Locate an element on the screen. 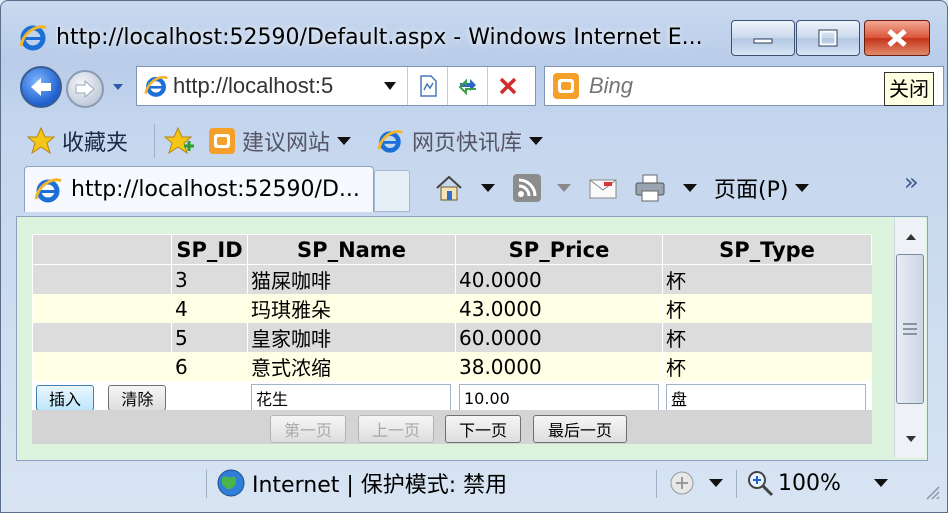 The width and height of the screenshot is (948, 513). favorites-button: 收藏夹 is located at coordinates (77, 141).